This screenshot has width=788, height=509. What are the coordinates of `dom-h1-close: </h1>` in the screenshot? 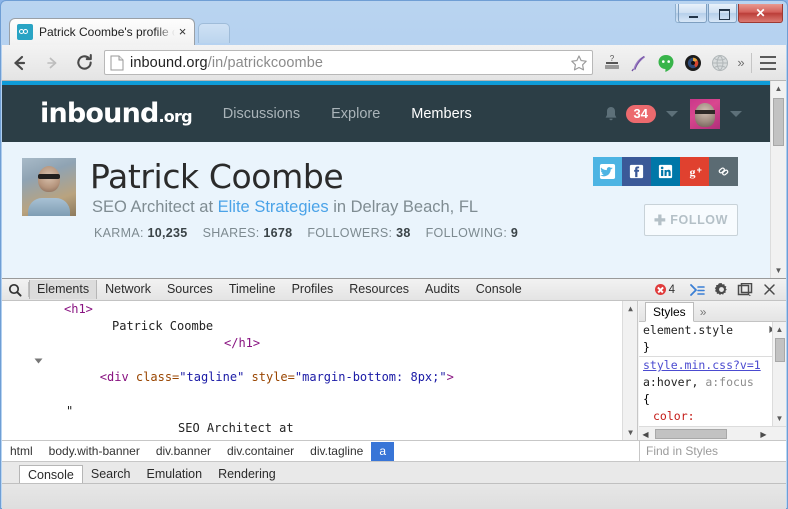 It's located at (242, 343).